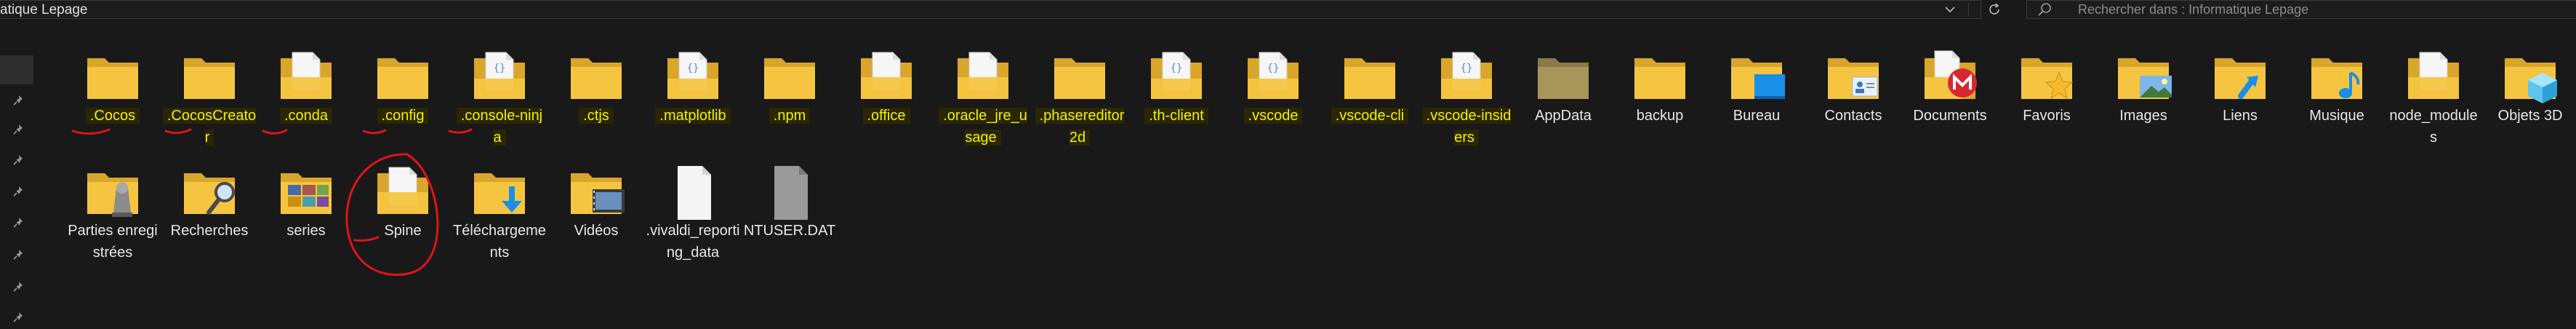  I want to click on chevron-down-icon, so click(1950, 9).